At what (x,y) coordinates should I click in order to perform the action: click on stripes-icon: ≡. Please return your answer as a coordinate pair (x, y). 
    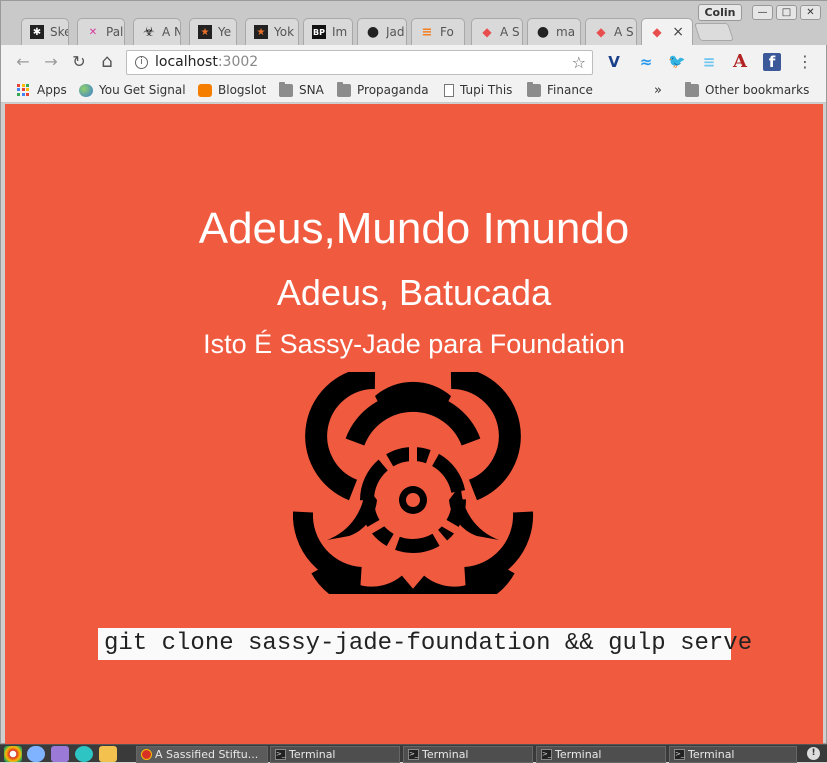
    Looking at the image, I should click on (709, 62).